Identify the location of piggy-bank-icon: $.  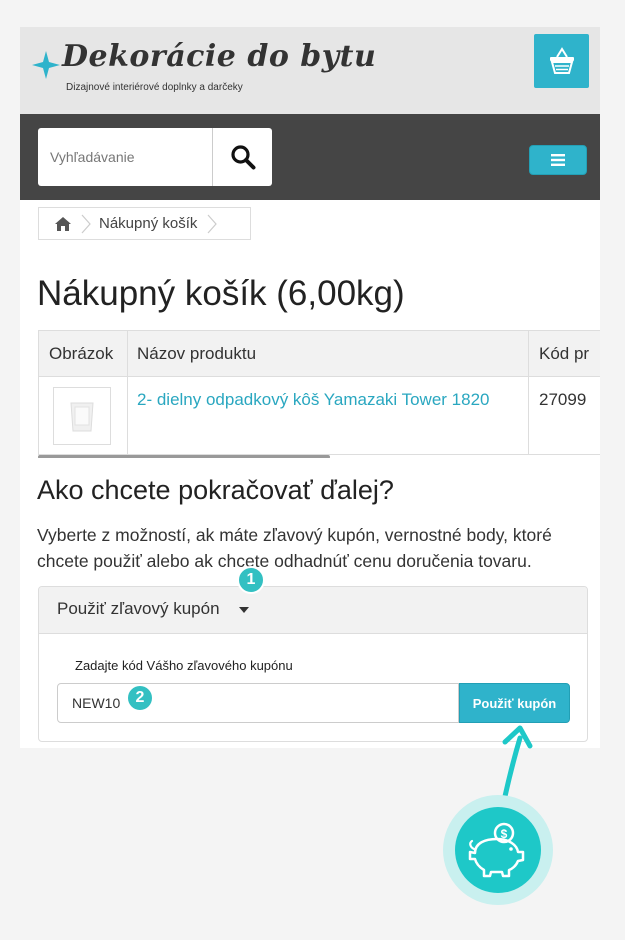
(496, 850).